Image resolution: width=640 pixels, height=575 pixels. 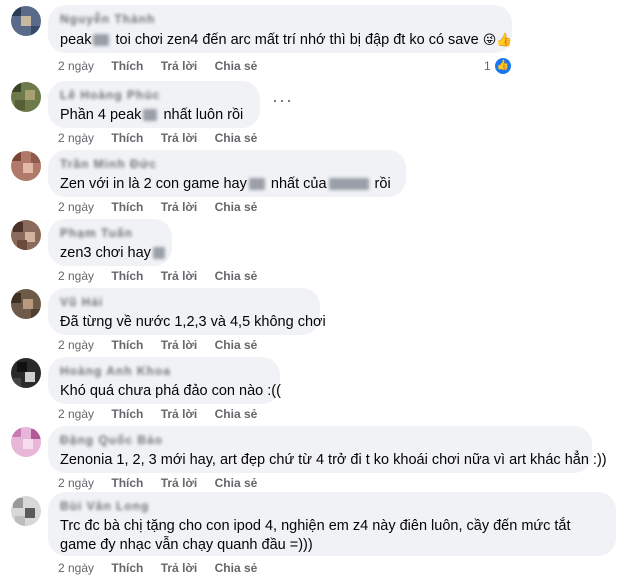 What do you see at coordinates (154, 95) in the screenshot?
I see `comment-author: Lê Hoàng Phúc` at bounding box center [154, 95].